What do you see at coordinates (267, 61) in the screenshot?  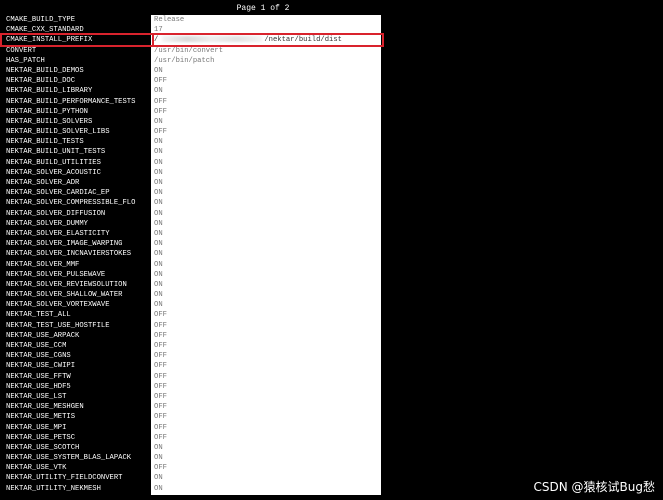 I see `option-value: /usr/bin/patch` at bounding box center [267, 61].